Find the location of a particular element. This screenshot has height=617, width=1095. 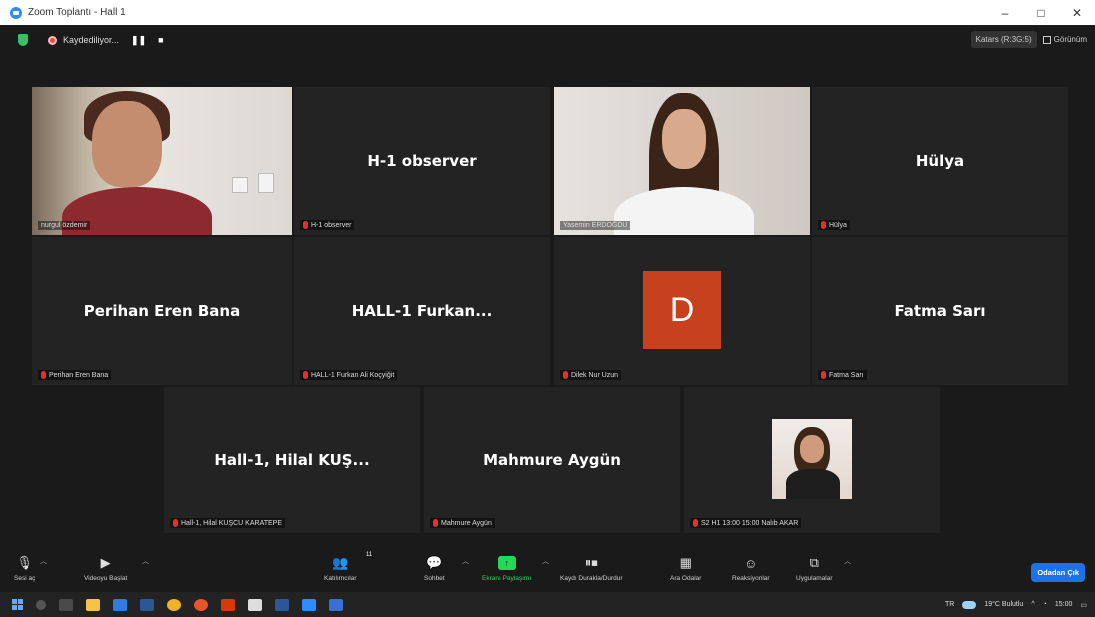

start-video-button: ▶︎ Videoyu Başlat is located at coordinates (105, 568).